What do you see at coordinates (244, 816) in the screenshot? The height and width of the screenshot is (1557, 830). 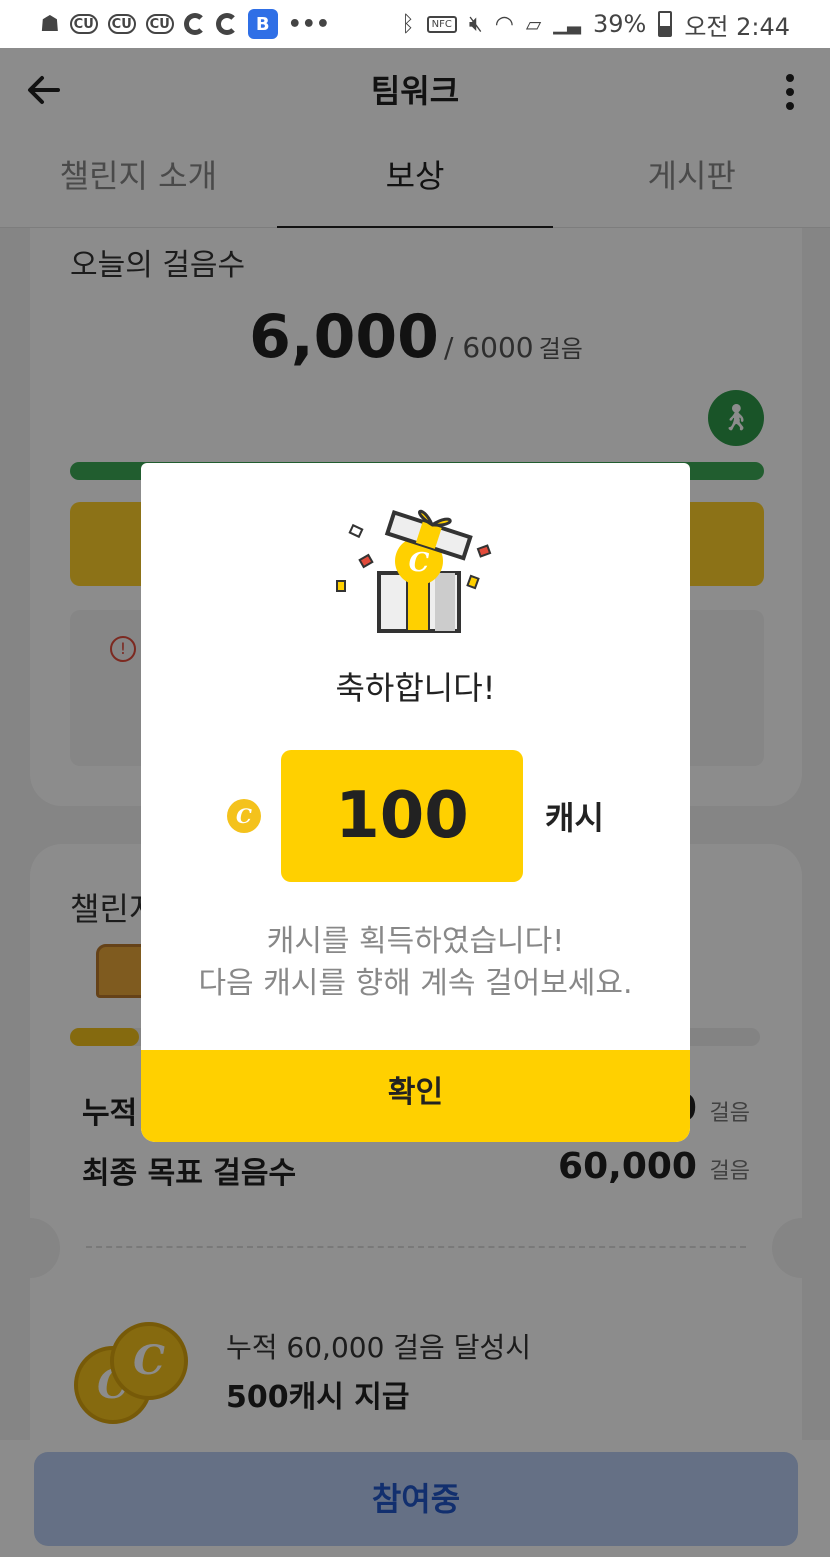 I see `cash-coin-icon: C` at bounding box center [244, 816].